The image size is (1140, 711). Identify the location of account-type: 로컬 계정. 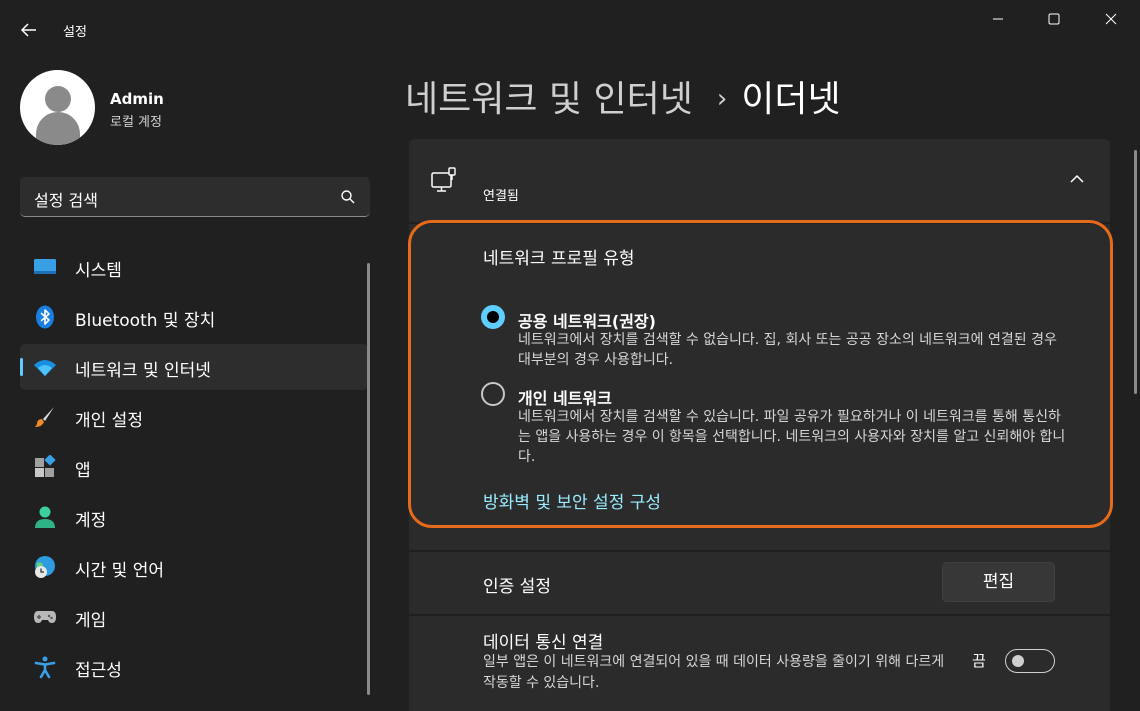
(136, 122).